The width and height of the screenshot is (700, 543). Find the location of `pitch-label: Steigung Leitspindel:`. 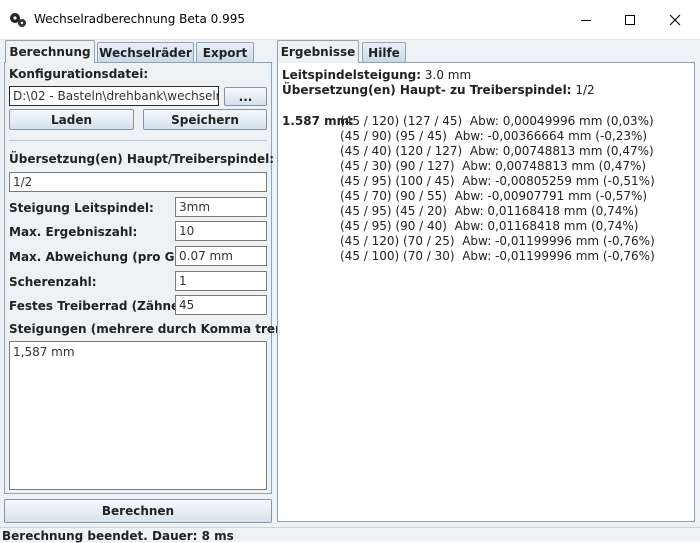

pitch-label: Steigung Leitspindel: is located at coordinates (81, 208).